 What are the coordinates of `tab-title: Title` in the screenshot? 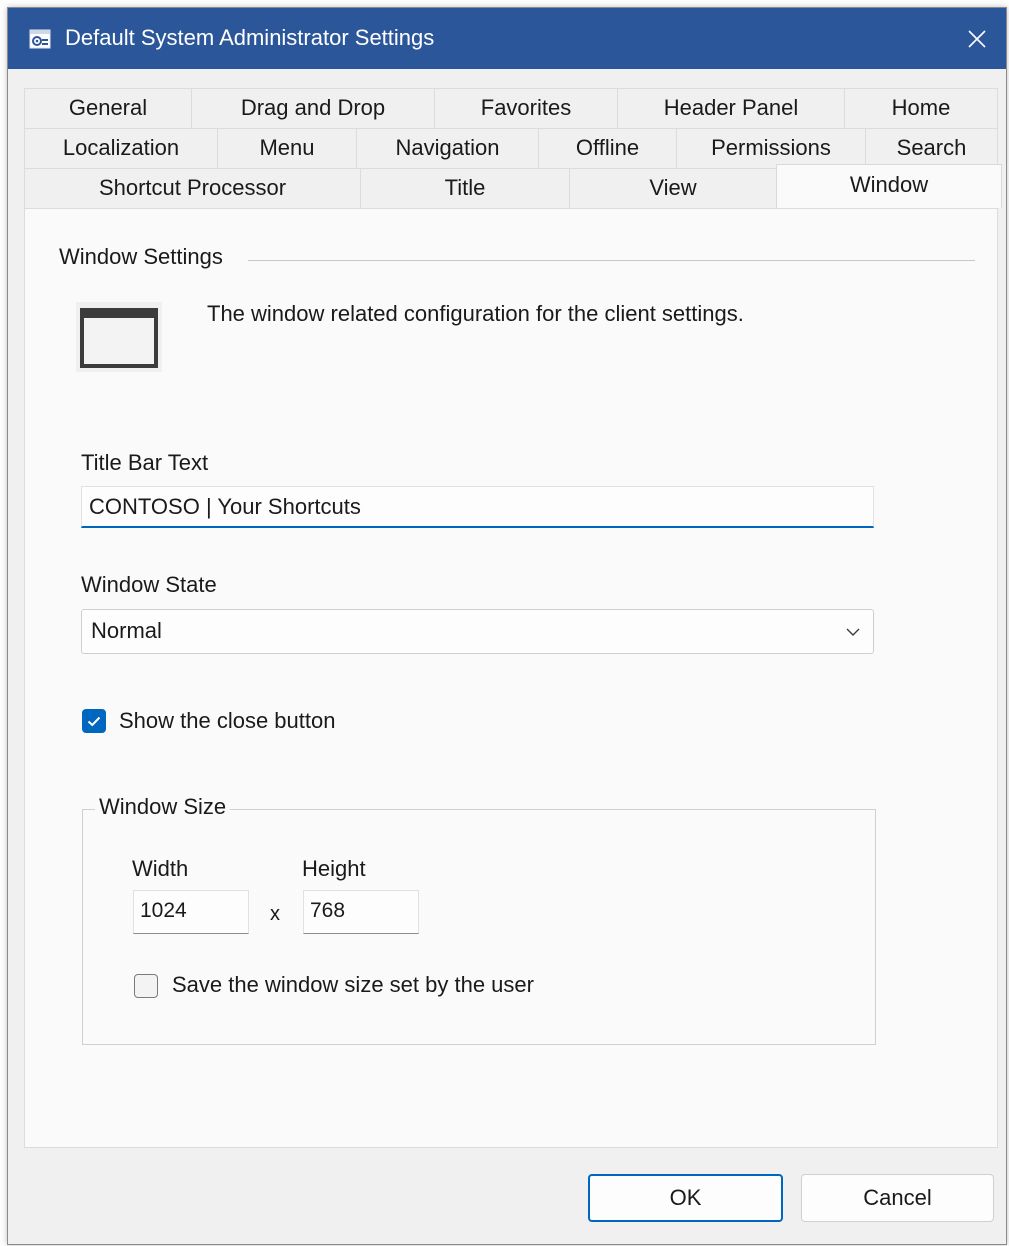 It's located at (464, 188).